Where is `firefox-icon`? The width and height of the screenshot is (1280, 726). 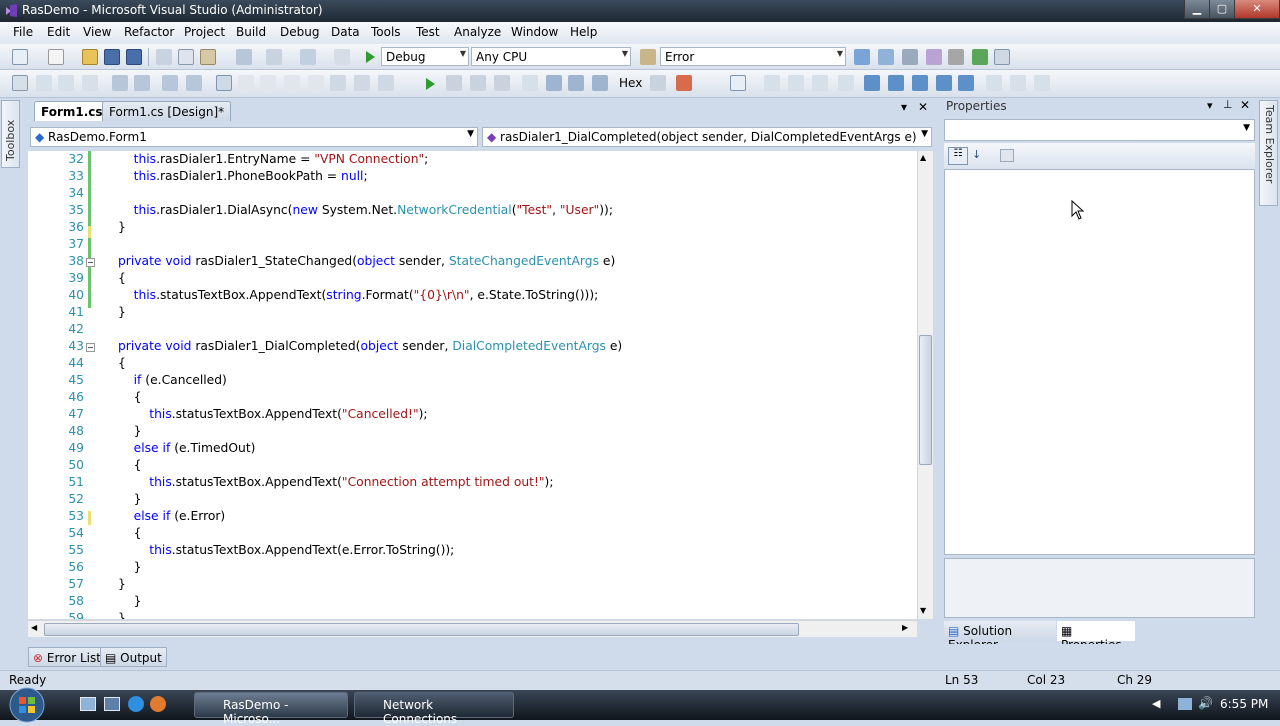
firefox-icon is located at coordinates (158, 704).